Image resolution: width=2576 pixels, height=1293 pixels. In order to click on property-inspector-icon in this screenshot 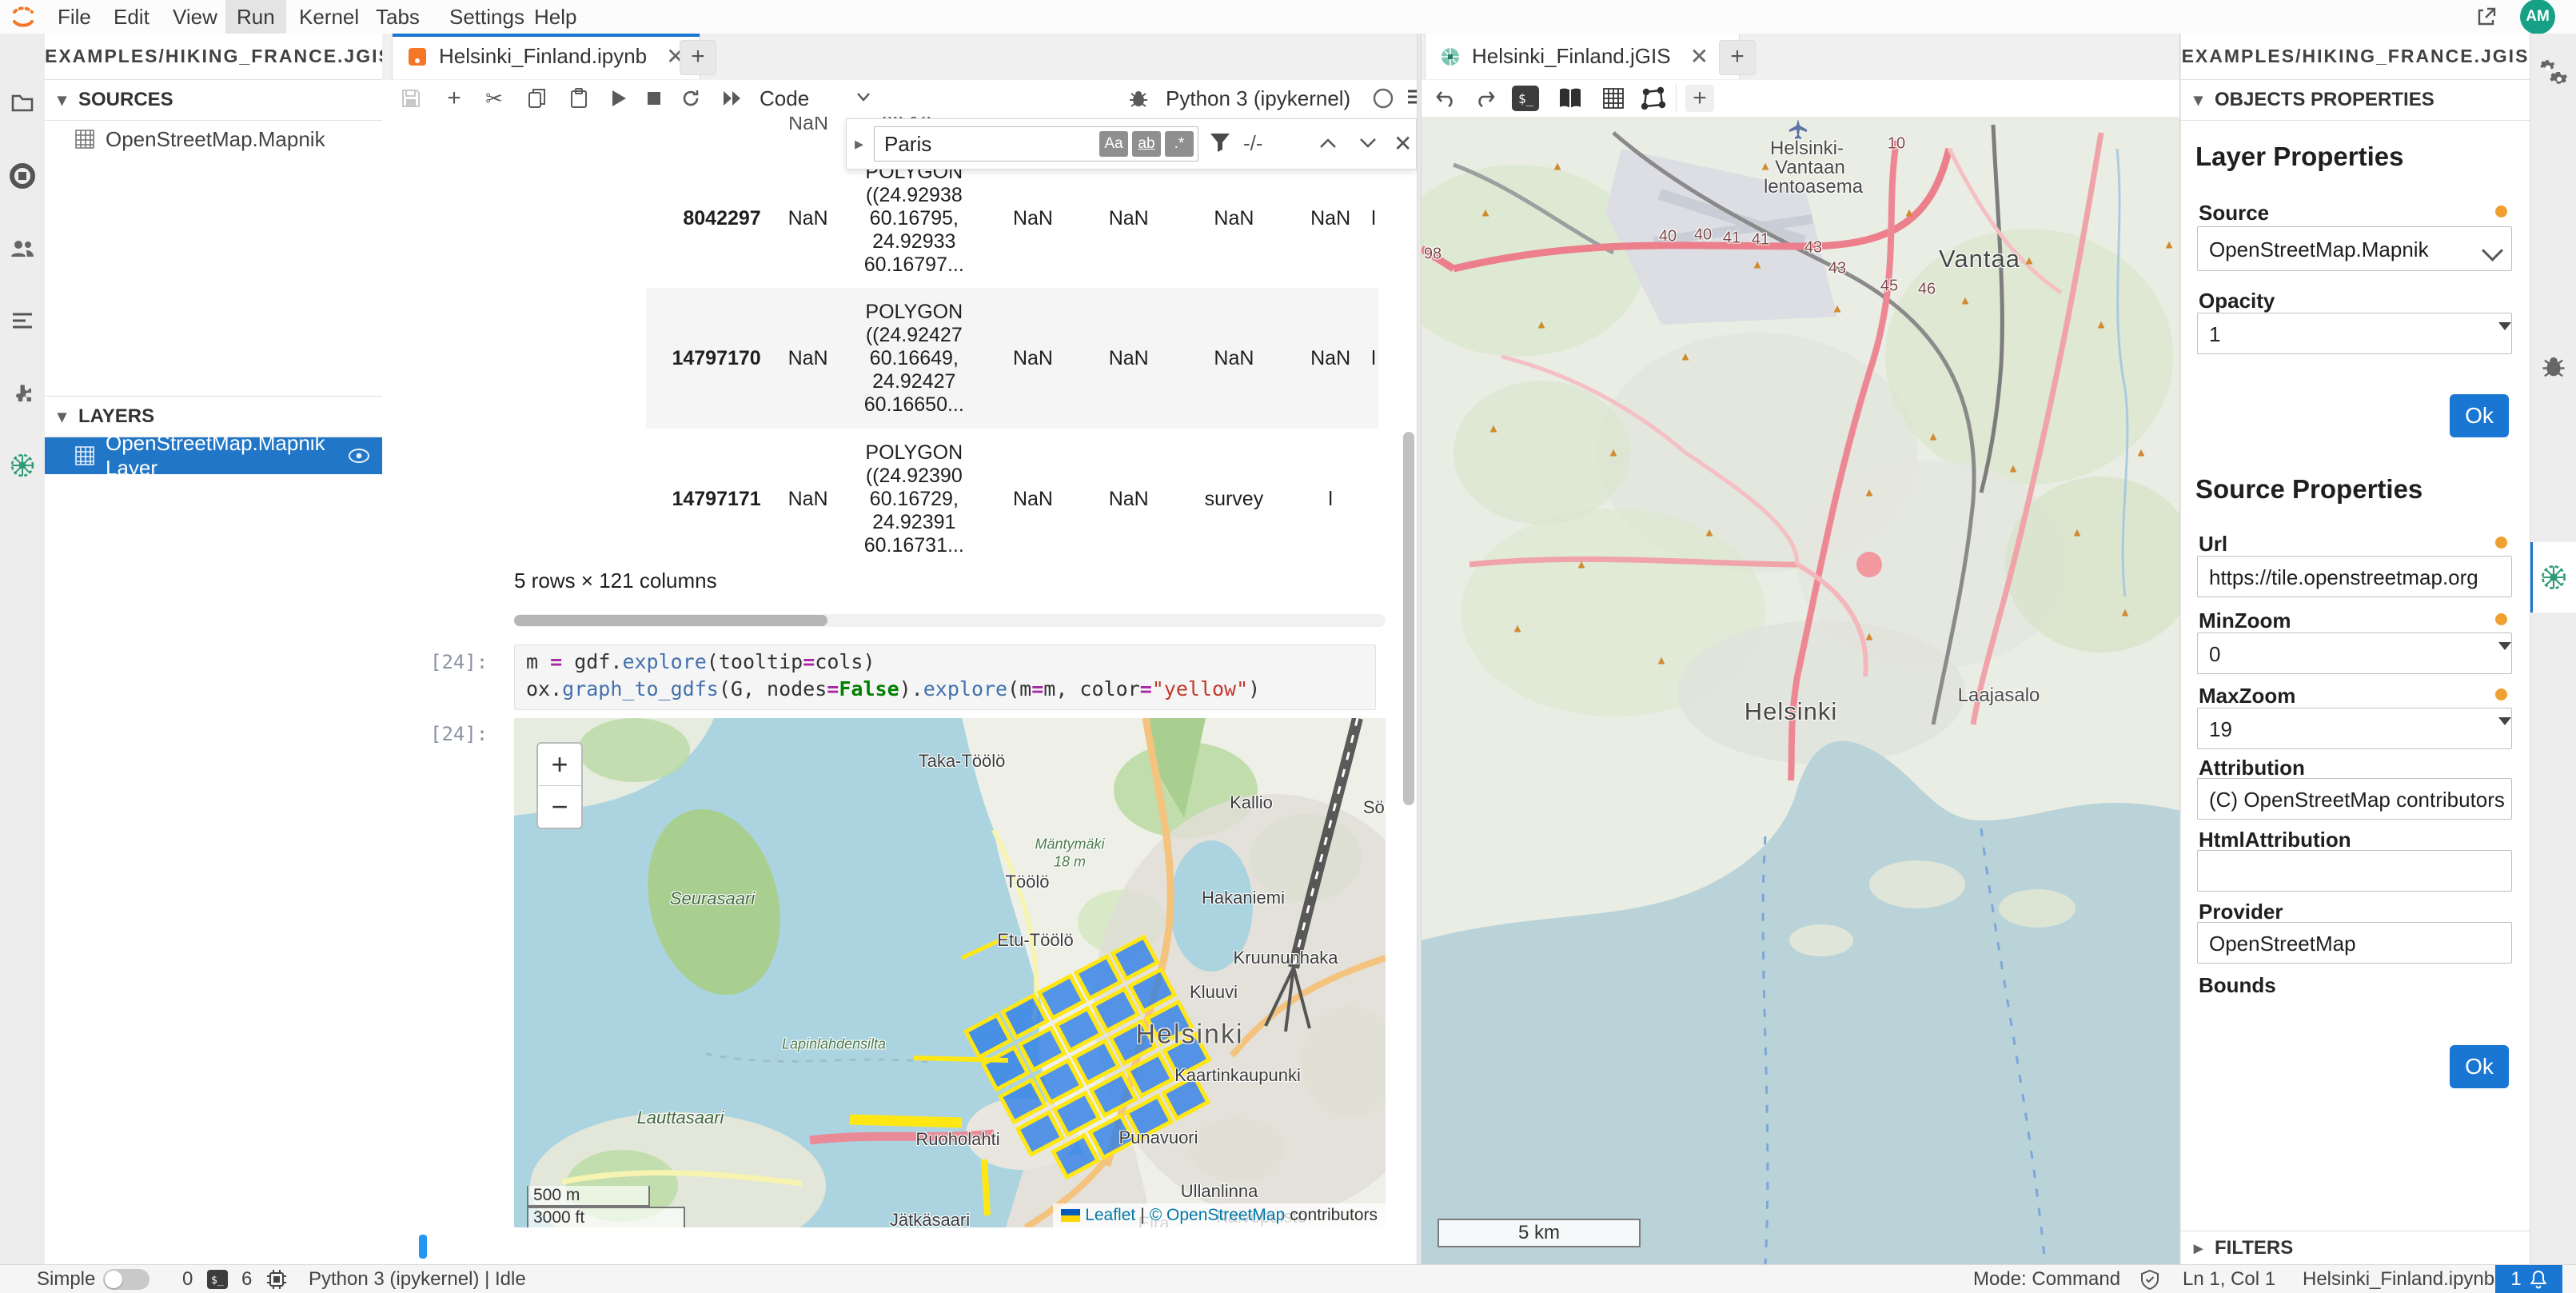, I will do `click(2554, 74)`.